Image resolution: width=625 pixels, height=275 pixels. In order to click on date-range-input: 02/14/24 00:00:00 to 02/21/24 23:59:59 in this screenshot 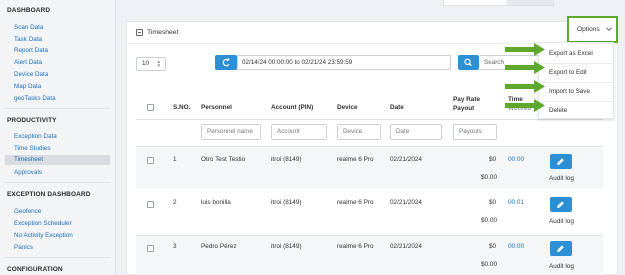, I will do `click(344, 62)`.